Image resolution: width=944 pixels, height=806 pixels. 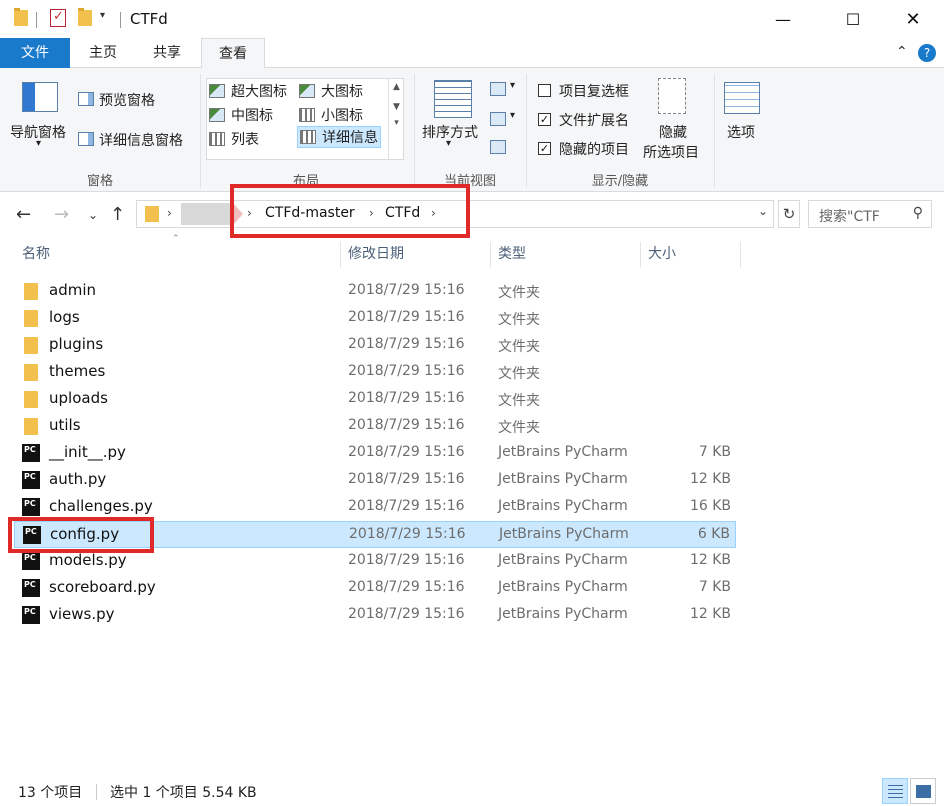 I want to click on column-header-type: 类型, so click(x=512, y=254).